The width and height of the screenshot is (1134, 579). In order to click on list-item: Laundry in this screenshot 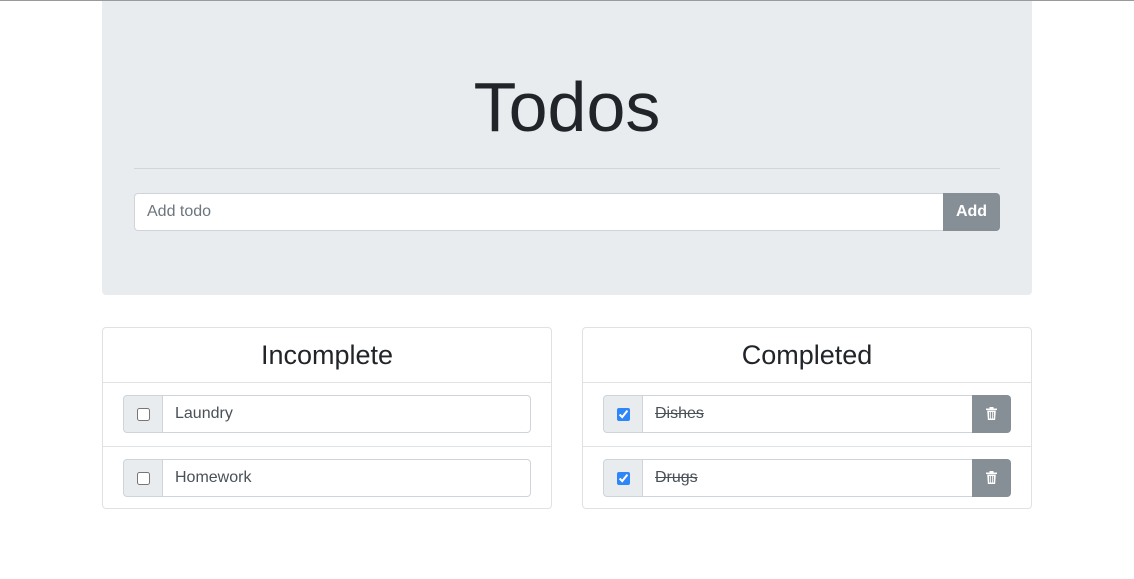, I will do `click(327, 414)`.